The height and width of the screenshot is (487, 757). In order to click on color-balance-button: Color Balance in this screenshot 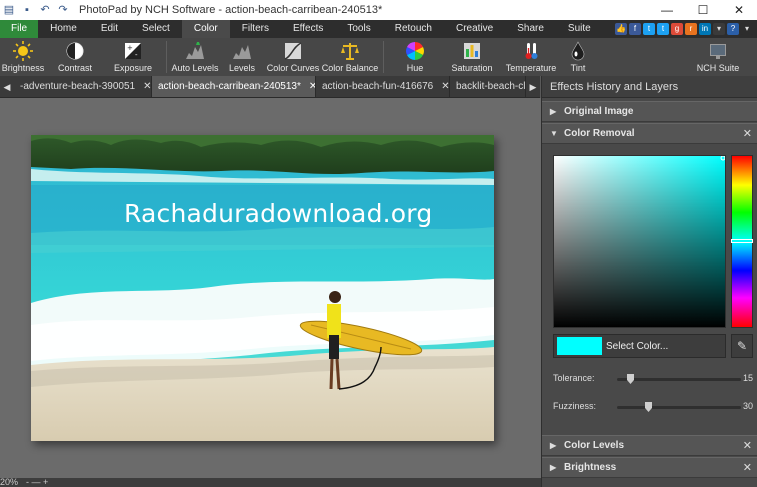, I will do `click(350, 57)`.